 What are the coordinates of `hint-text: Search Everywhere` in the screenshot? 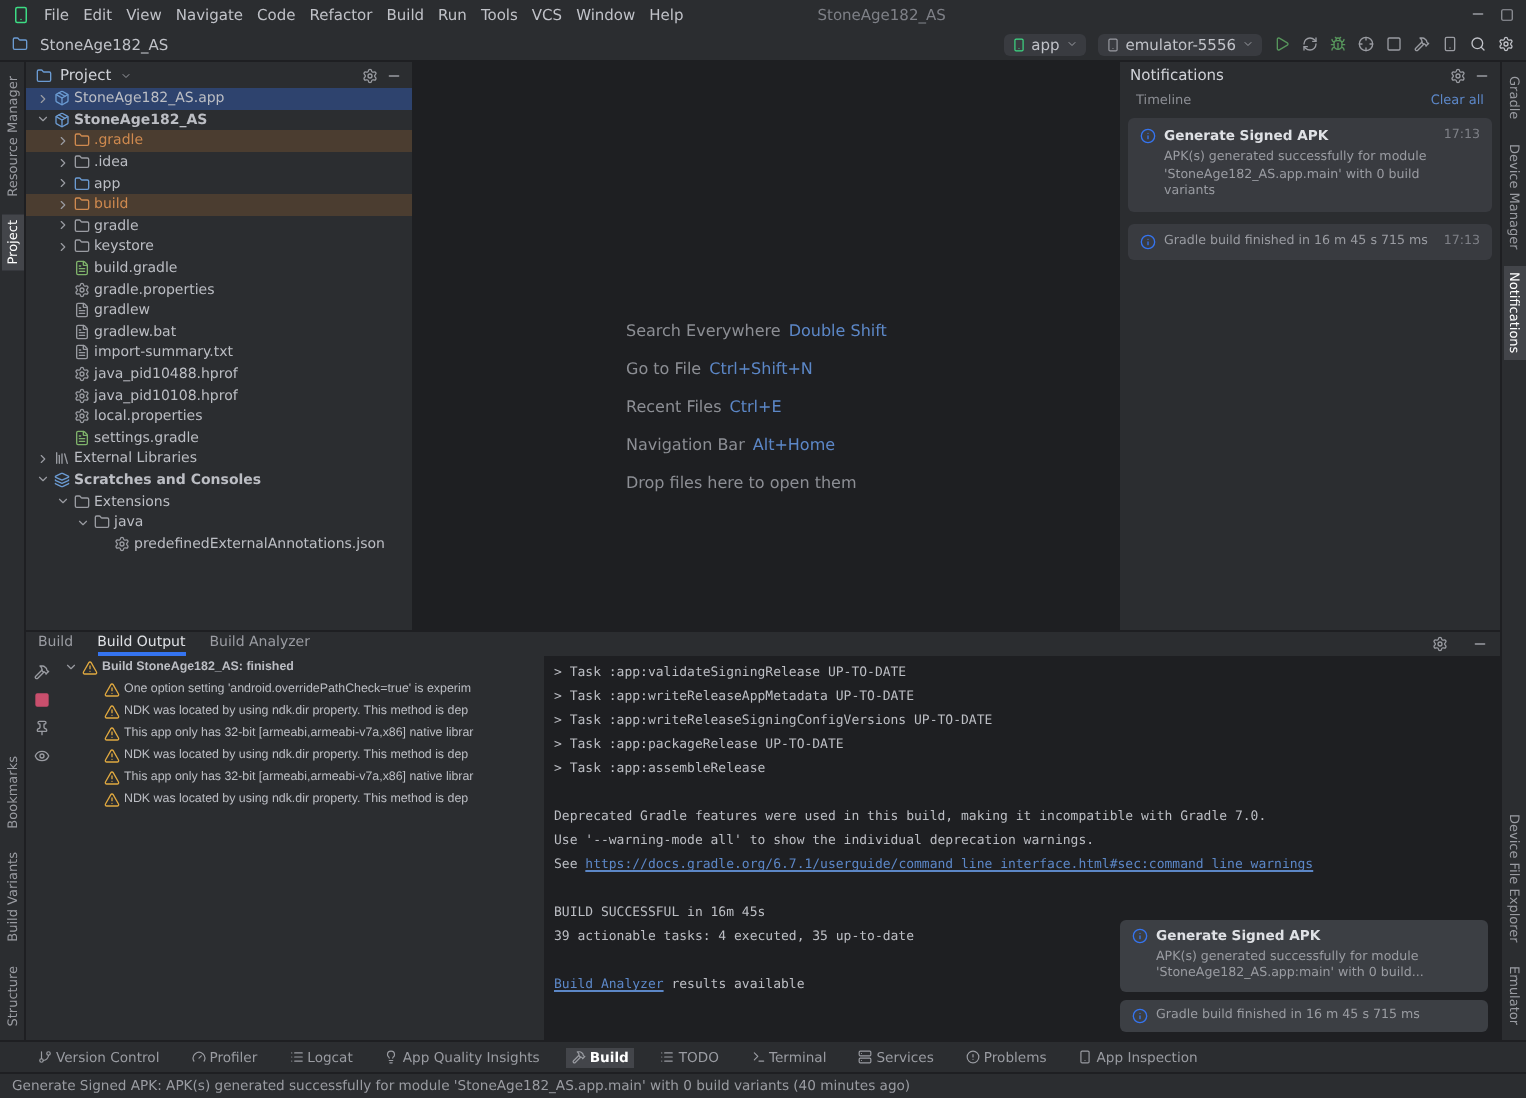 It's located at (703, 330).